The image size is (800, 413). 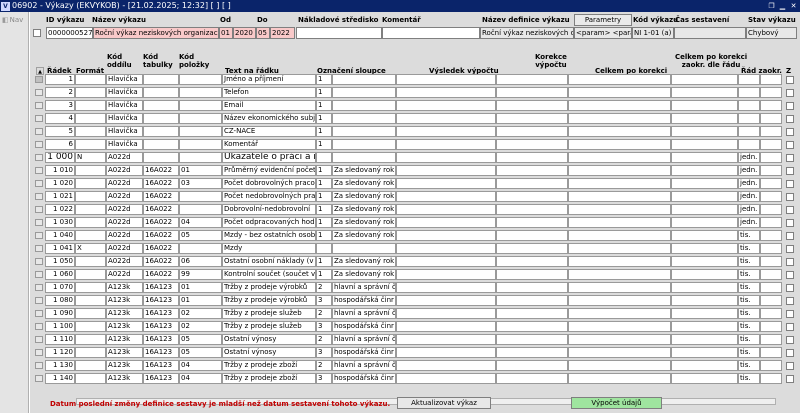 I want to click on name-field: Roční výkaz neziskových organizací, b, so click(x=156, y=33).